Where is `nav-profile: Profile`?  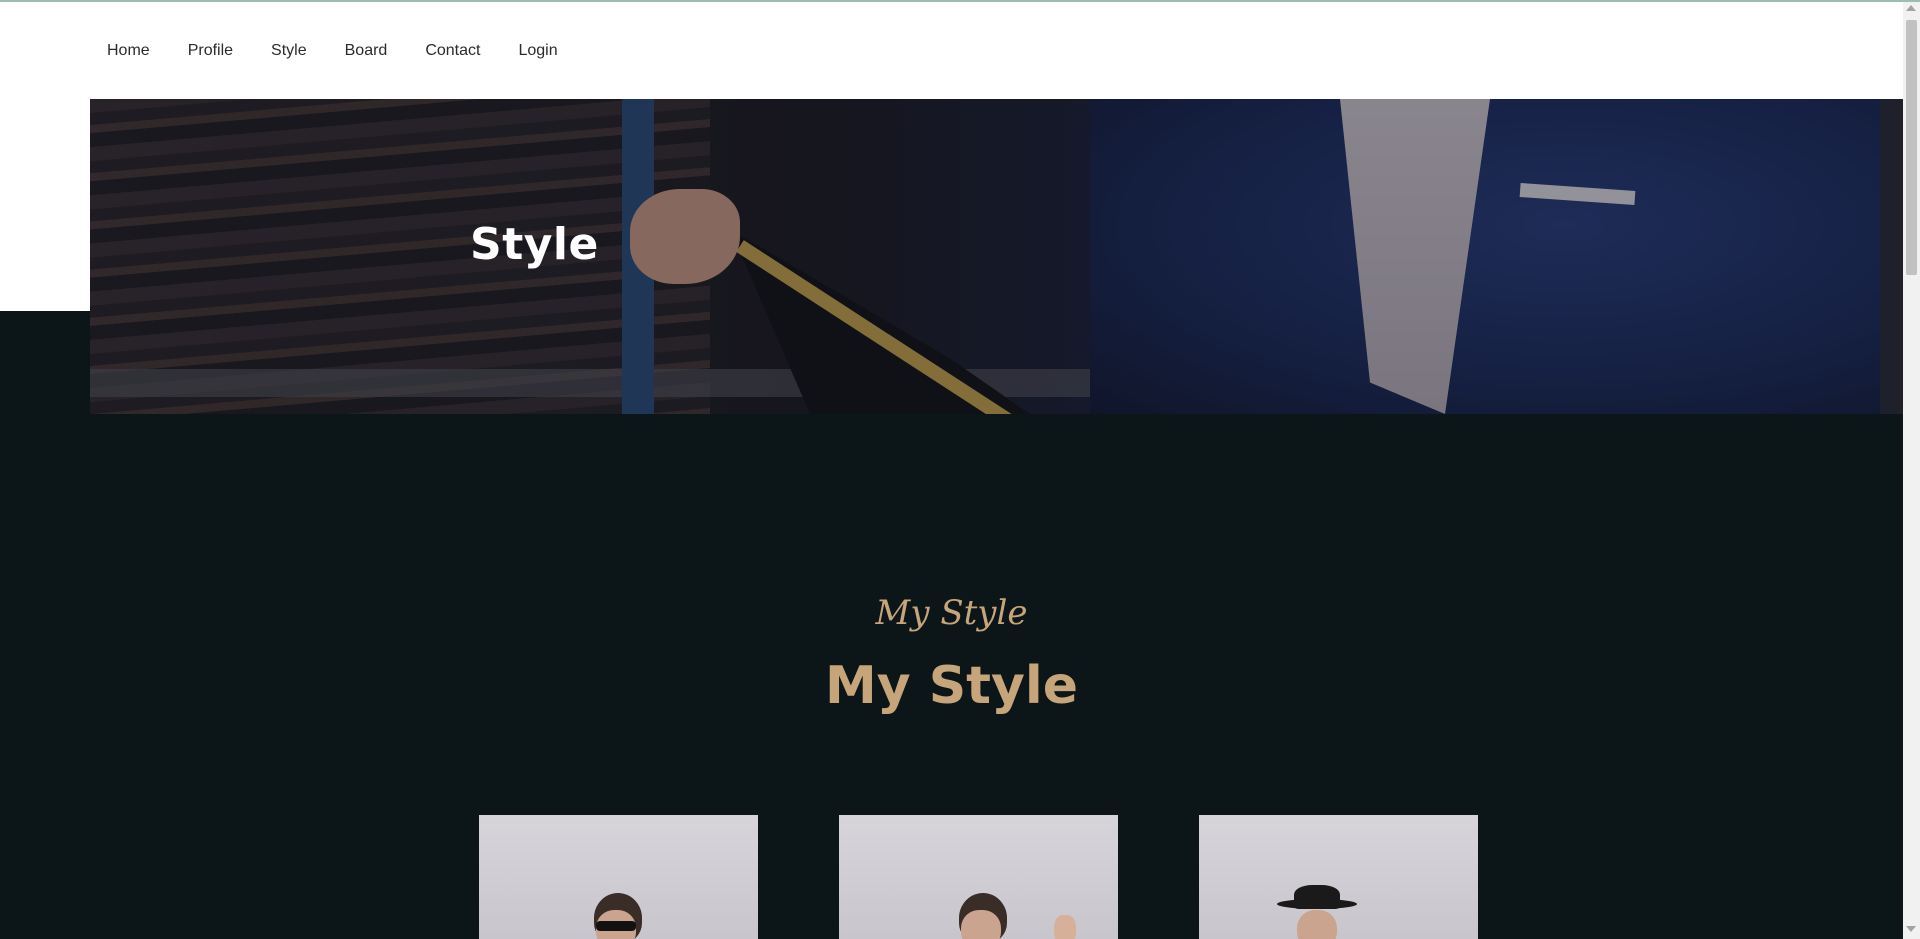
nav-profile: Profile is located at coordinates (210, 51).